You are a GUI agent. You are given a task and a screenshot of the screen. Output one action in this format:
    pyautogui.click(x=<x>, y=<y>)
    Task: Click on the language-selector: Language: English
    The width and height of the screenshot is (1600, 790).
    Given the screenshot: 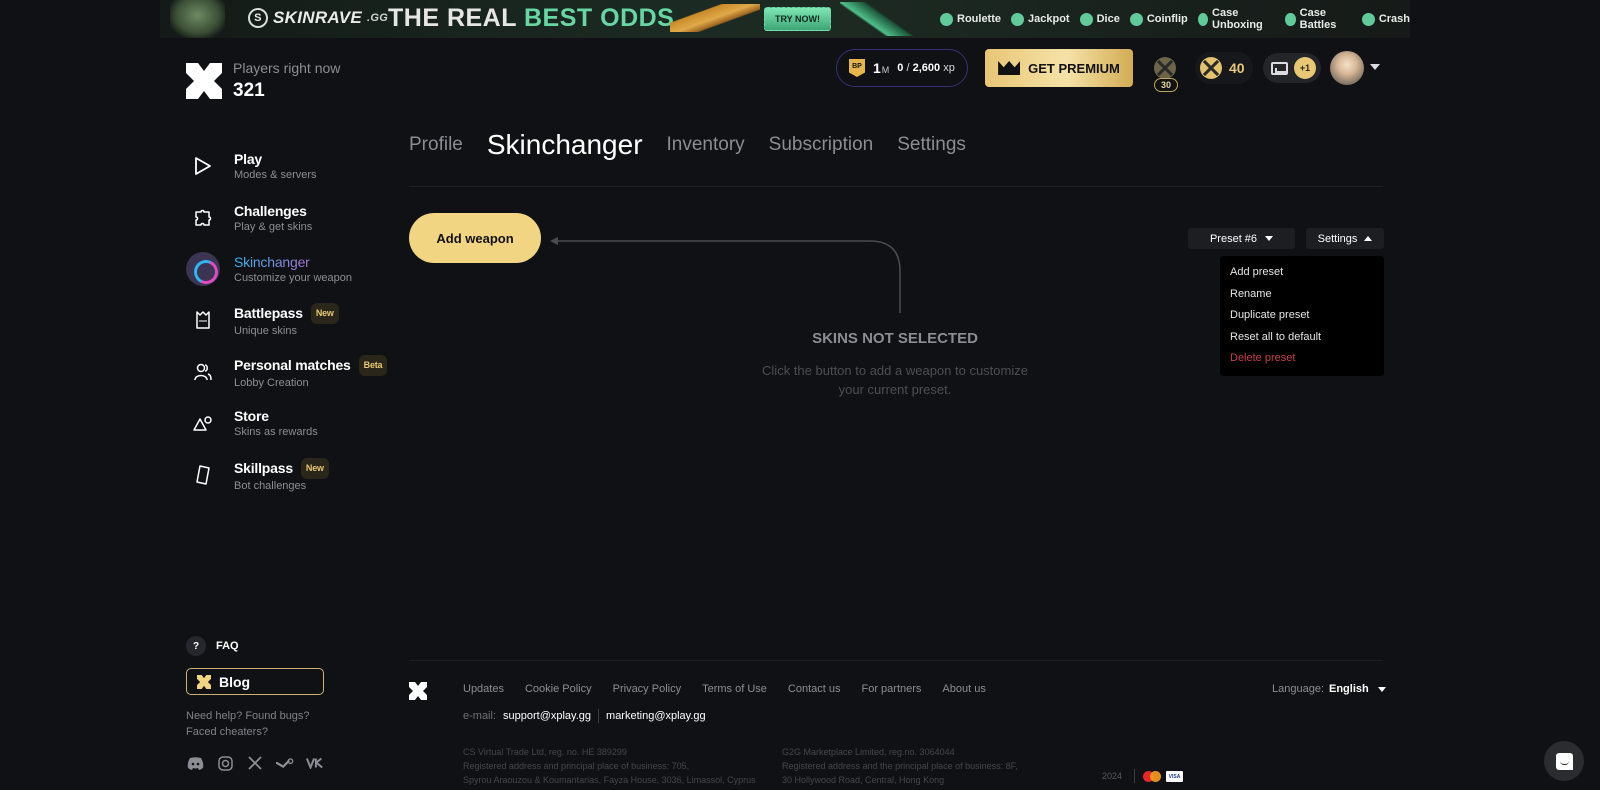 What is the action you would take?
    pyautogui.click(x=1329, y=689)
    